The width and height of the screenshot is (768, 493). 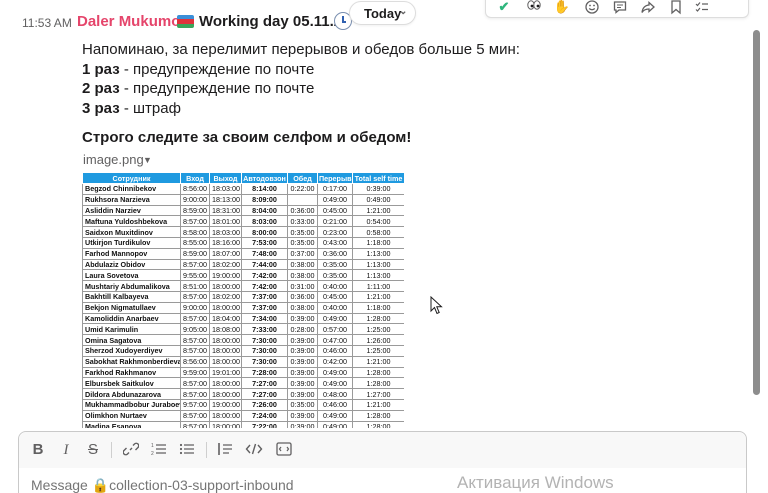 I want to click on table-cell: 19:00:00, so click(x=225, y=404).